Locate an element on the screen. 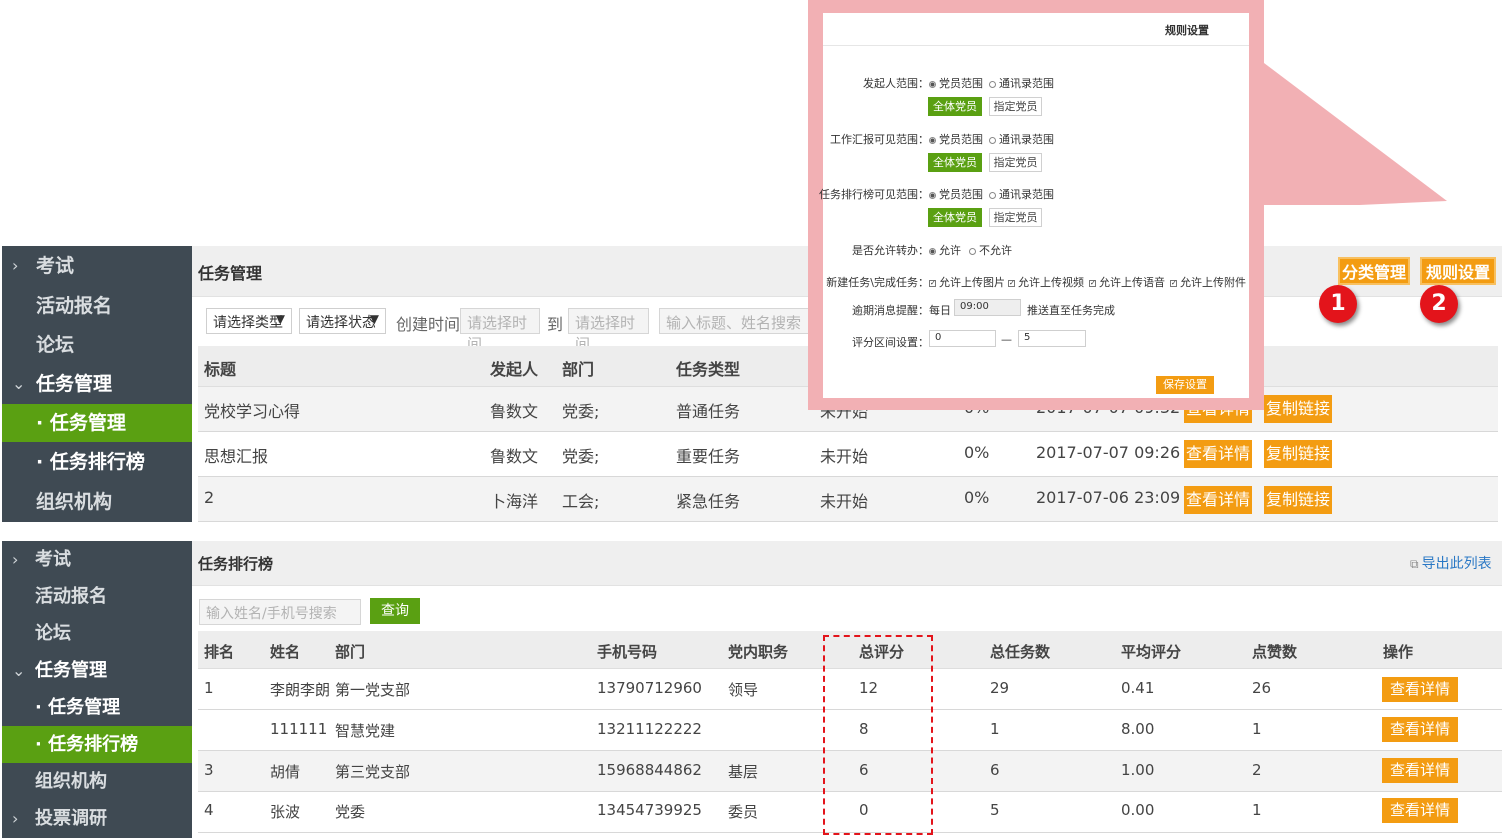 The image size is (1502, 838). party-post-cell: 委员 is located at coordinates (743, 812).